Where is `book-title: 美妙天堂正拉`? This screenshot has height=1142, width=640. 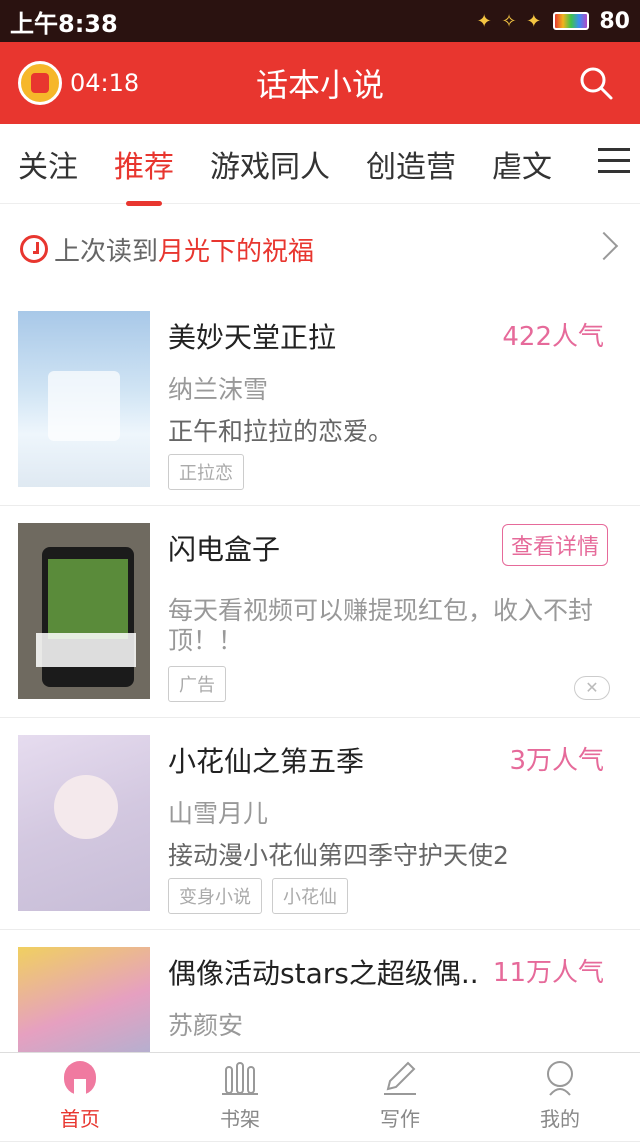
book-title: 美妙天堂正拉 is located at coordinates (252, 337).